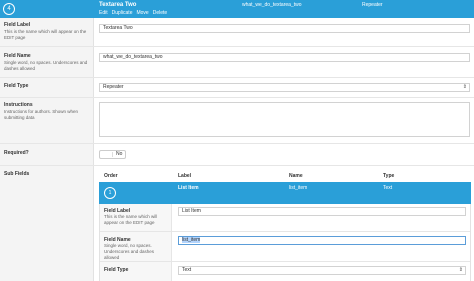  Describe the element at coordinates (160, 13) in the screenshot. I see `delete-link: Delete` at that location.